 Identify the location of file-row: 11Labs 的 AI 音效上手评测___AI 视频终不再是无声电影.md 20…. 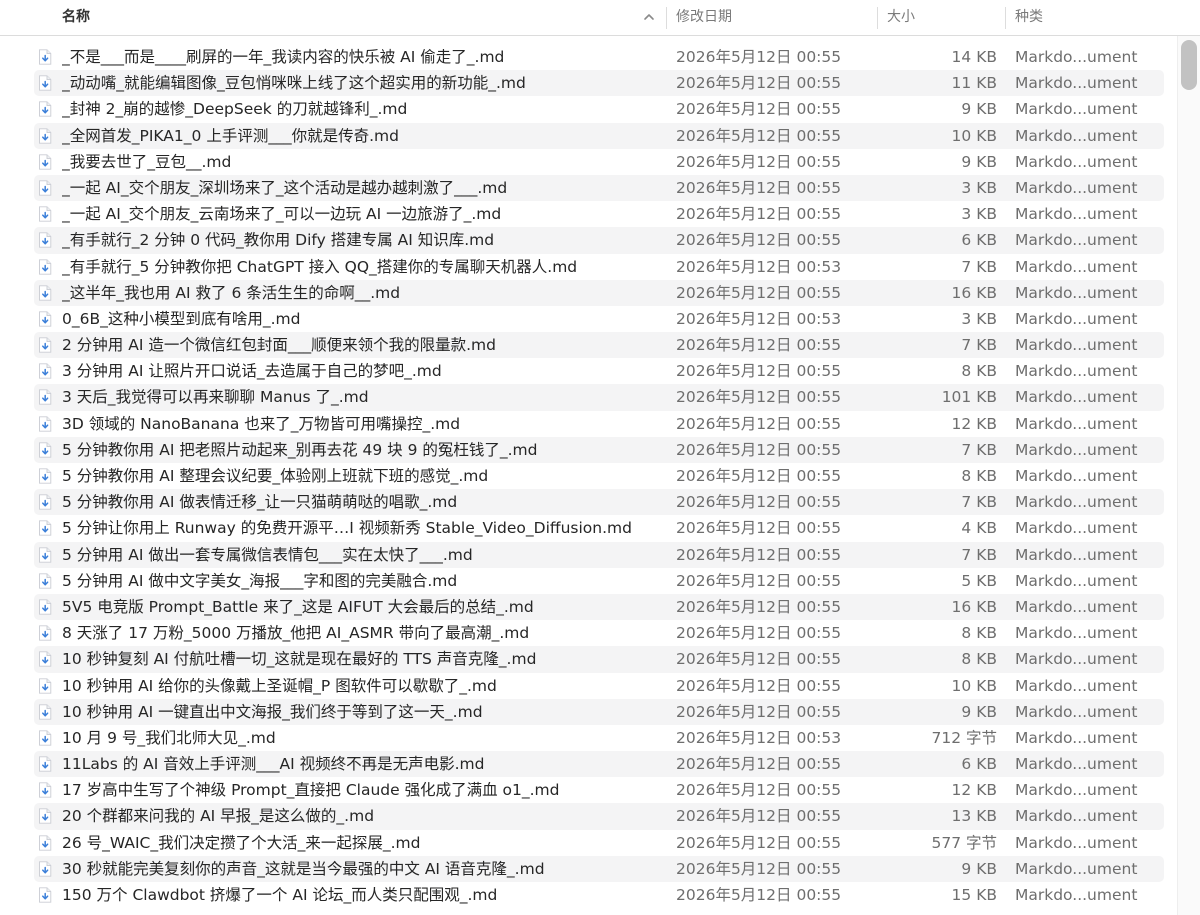
(599, 764).